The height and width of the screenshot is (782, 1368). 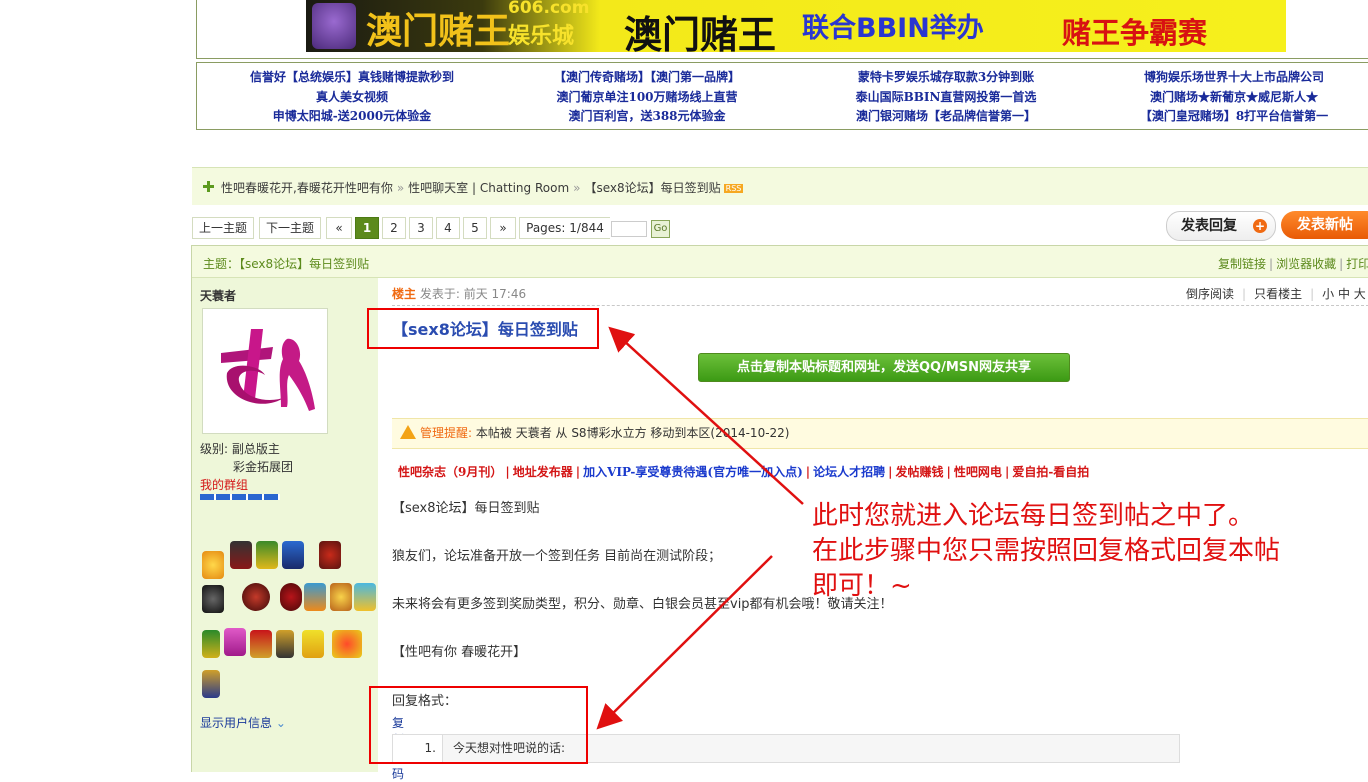 I want to click on annotation-line: 此时您就进入论坛每日签到帖之中了。, so click(x=1033, y=516).